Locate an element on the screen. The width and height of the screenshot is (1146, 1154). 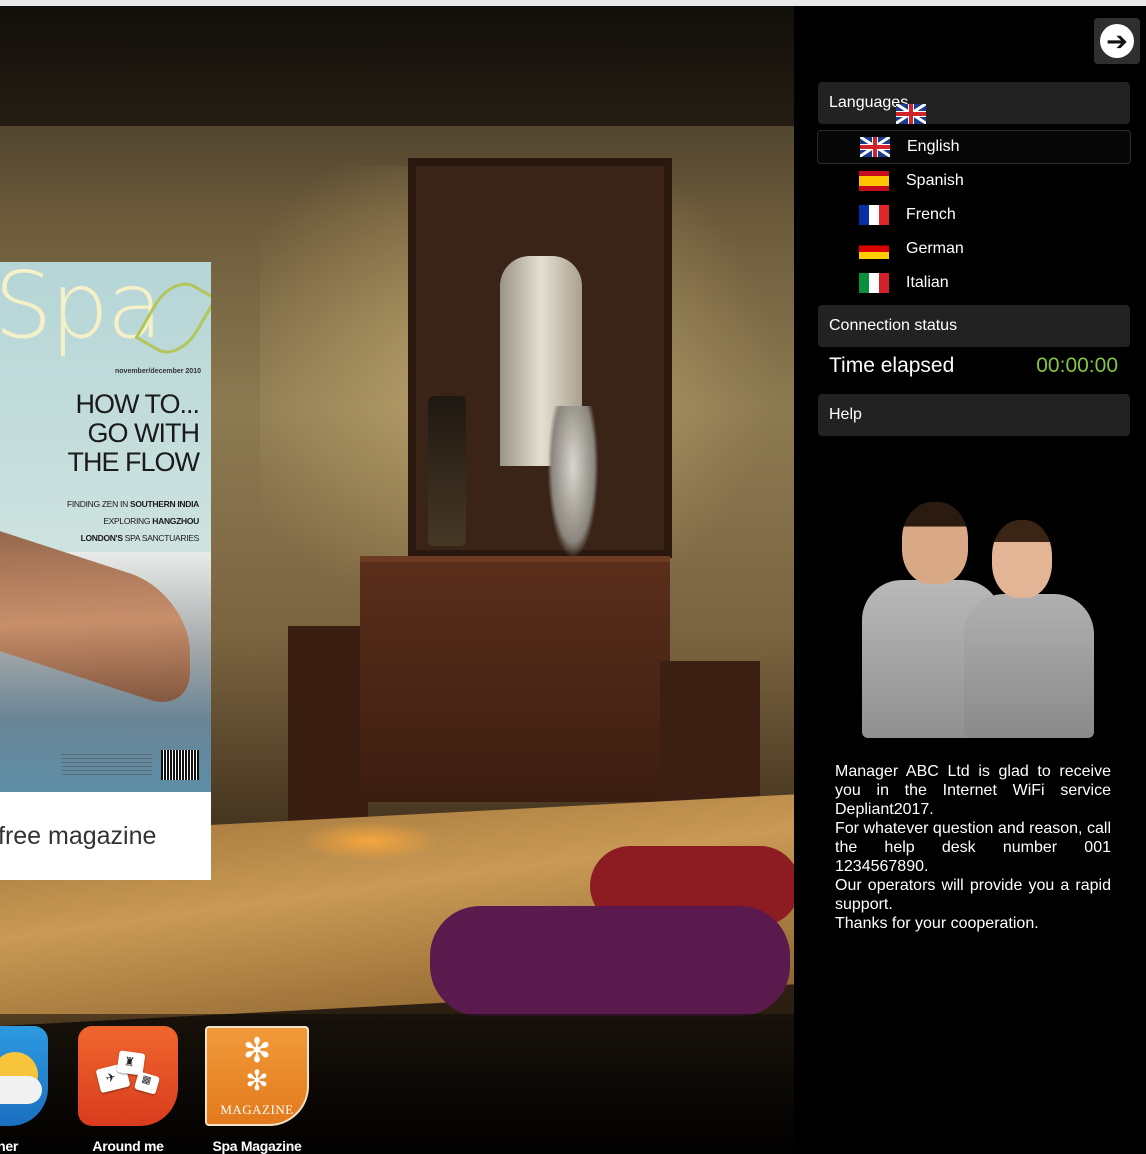
weather-icon is located at coordinates (24, 1076).